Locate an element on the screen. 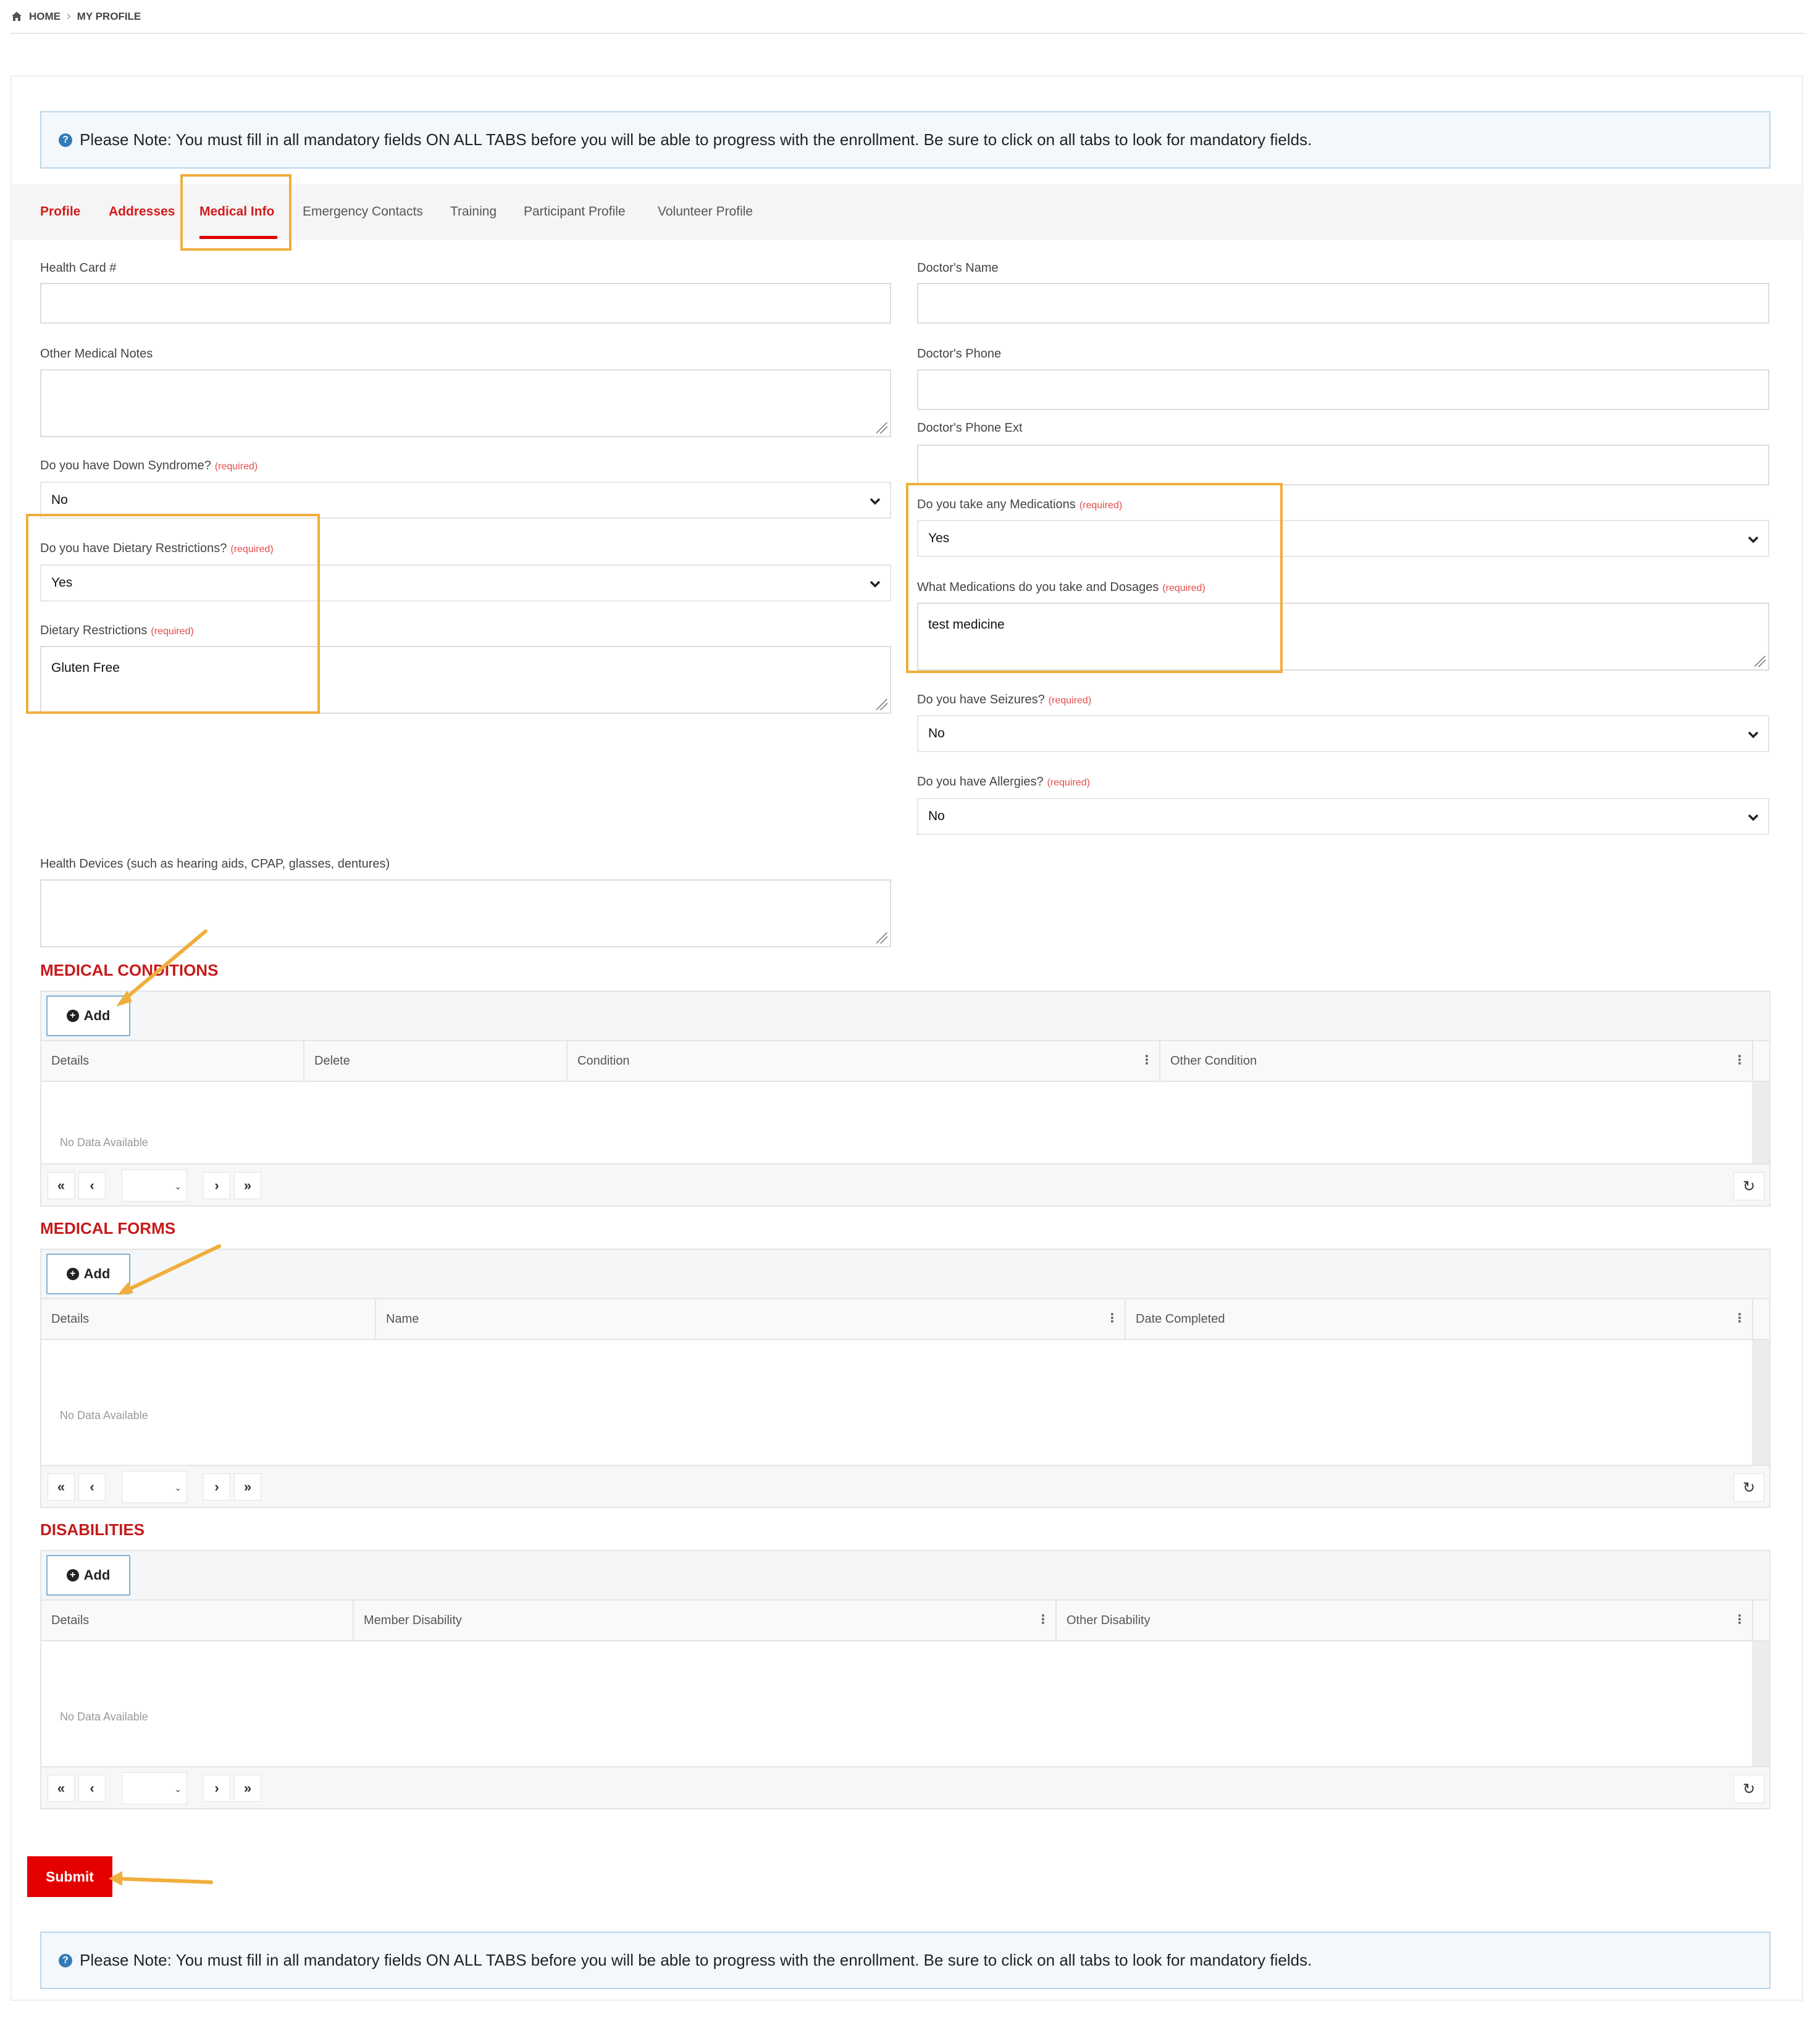 Image resolution: width=1815 pixels, height=2044 pixels. arrowhead-submit is located at coordinates (115, 1878).